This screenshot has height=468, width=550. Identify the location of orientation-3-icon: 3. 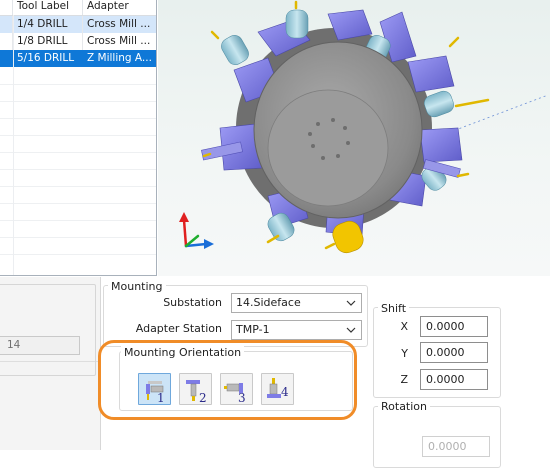
(235, 394).